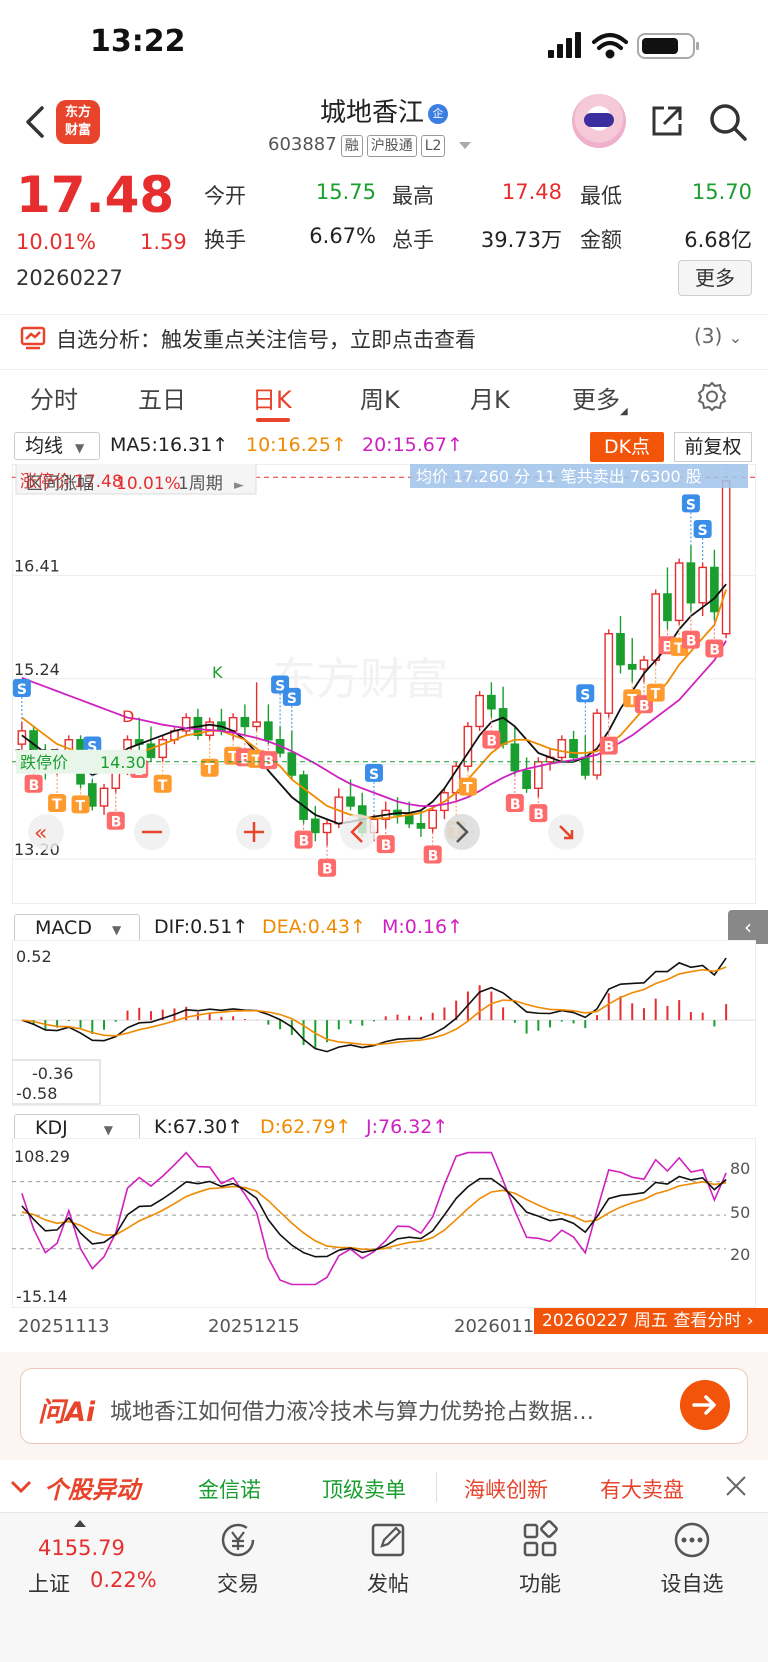  Describe the element at coordinates (56, 242) in the screenshot. I see `change-percent: 10.01%` at that location.